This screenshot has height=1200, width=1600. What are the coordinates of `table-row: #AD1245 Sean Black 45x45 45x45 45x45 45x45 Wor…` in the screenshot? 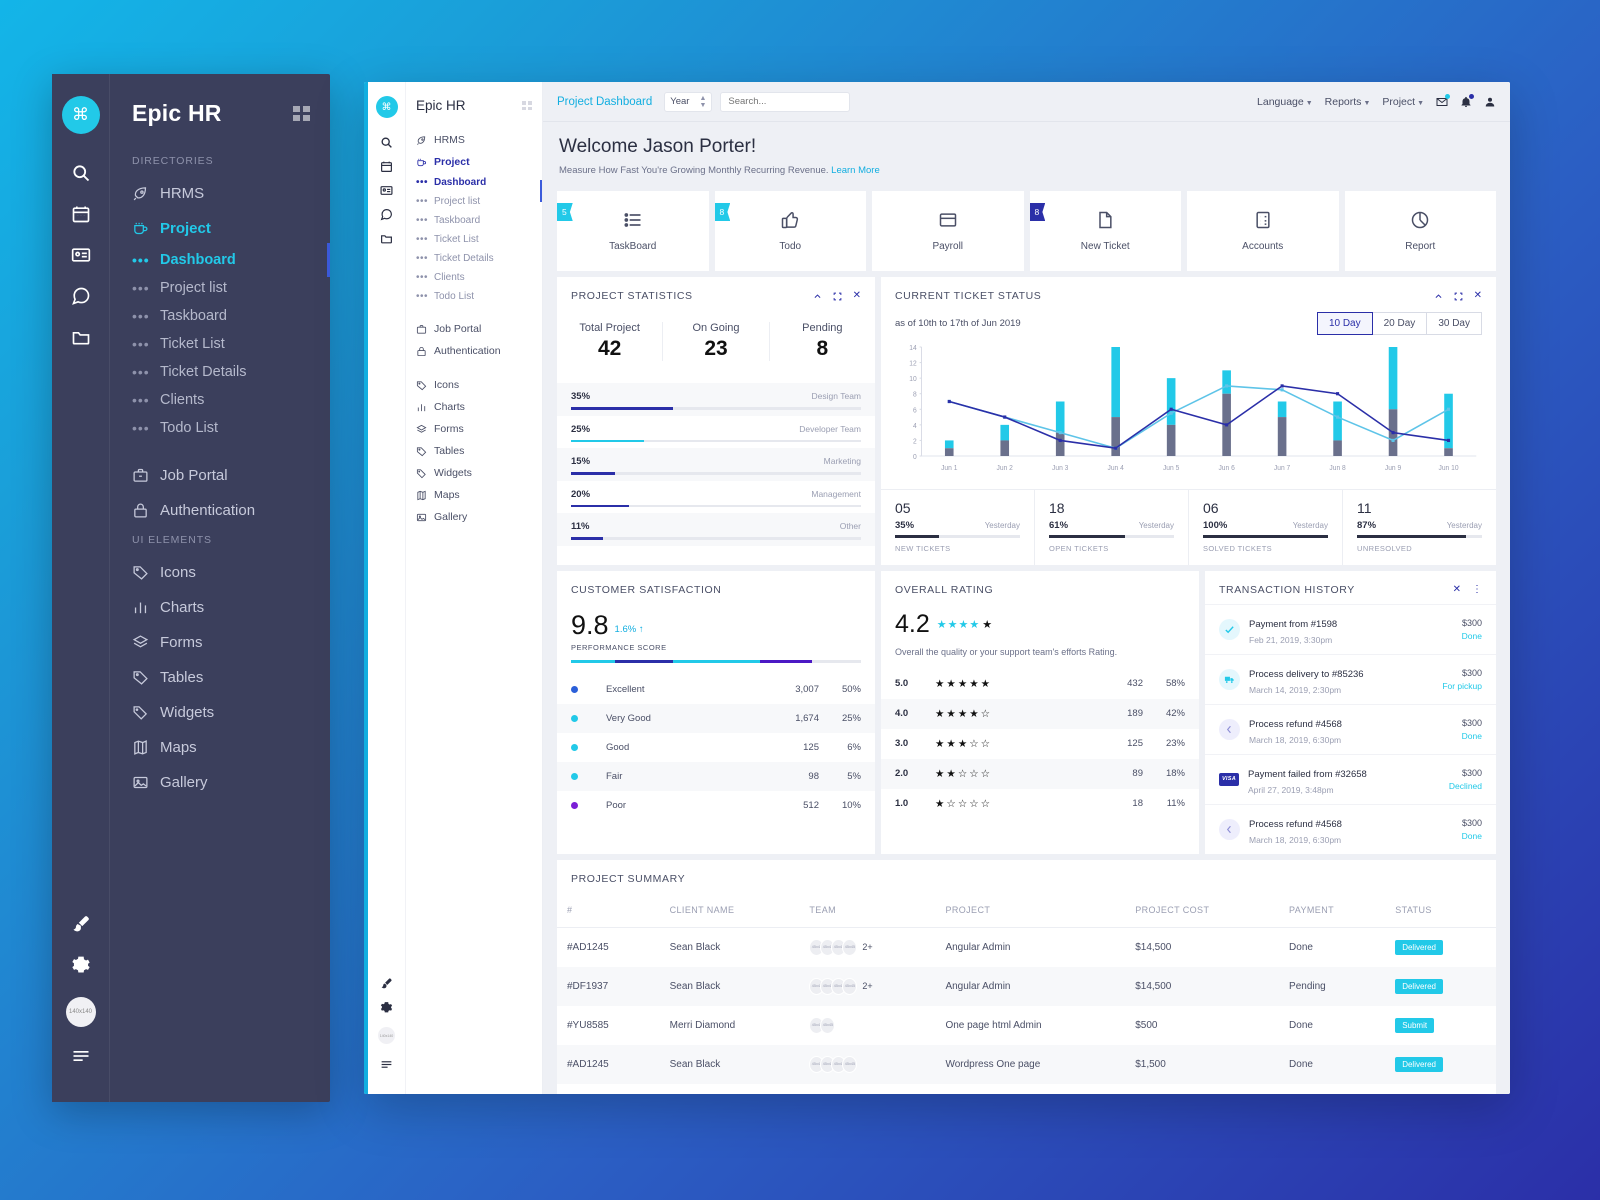 It's located at (1026, 1064).